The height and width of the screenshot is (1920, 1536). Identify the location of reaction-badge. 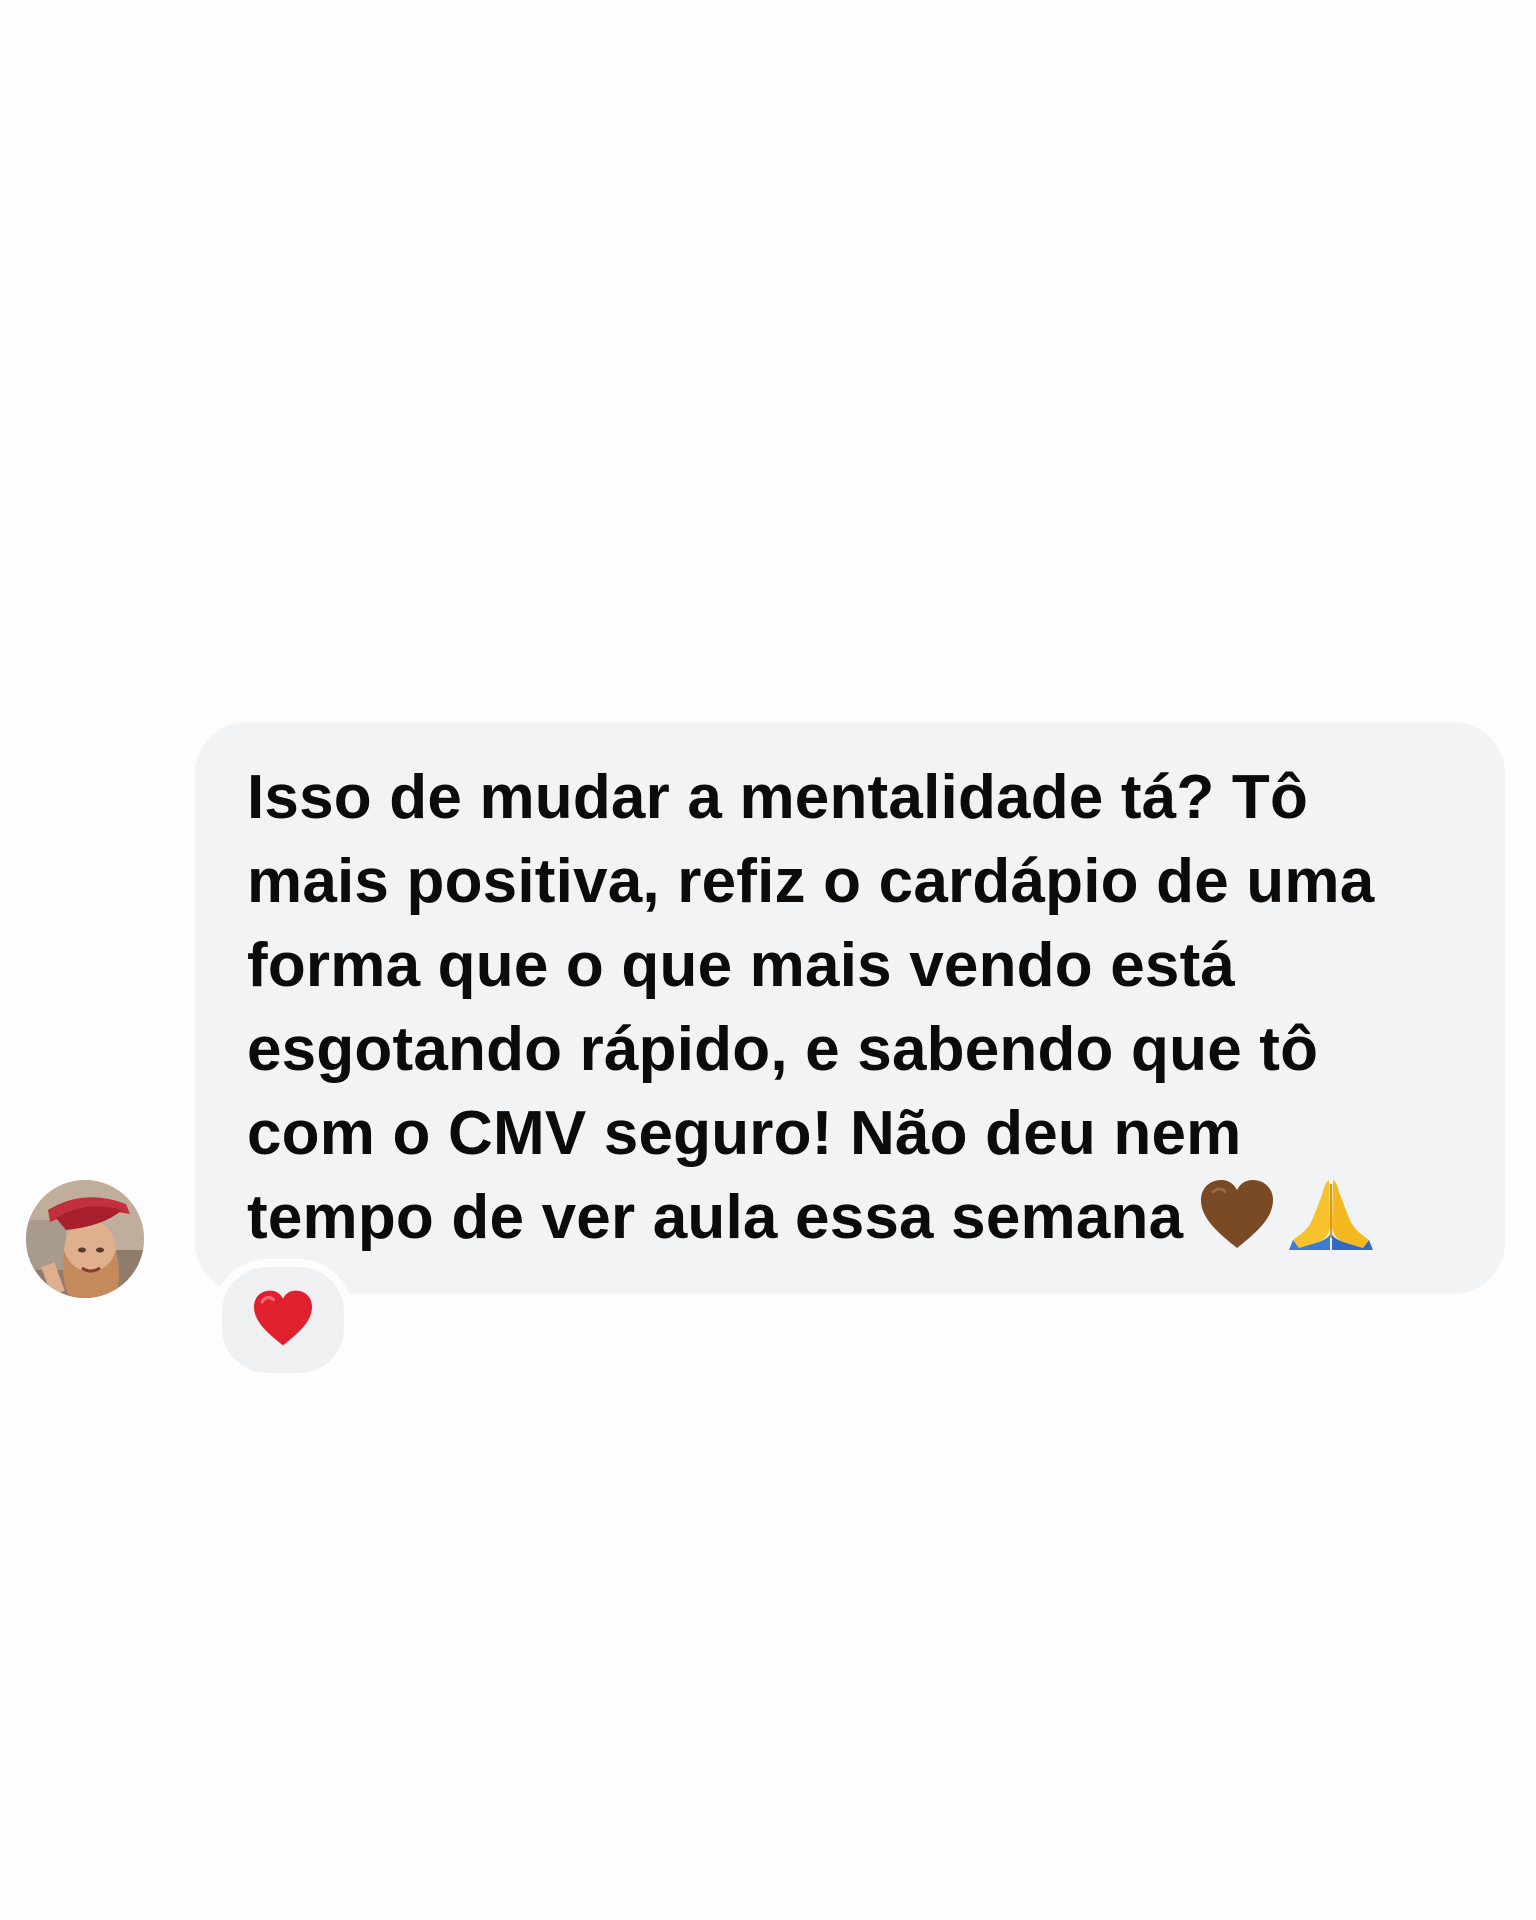
(283, 1320).